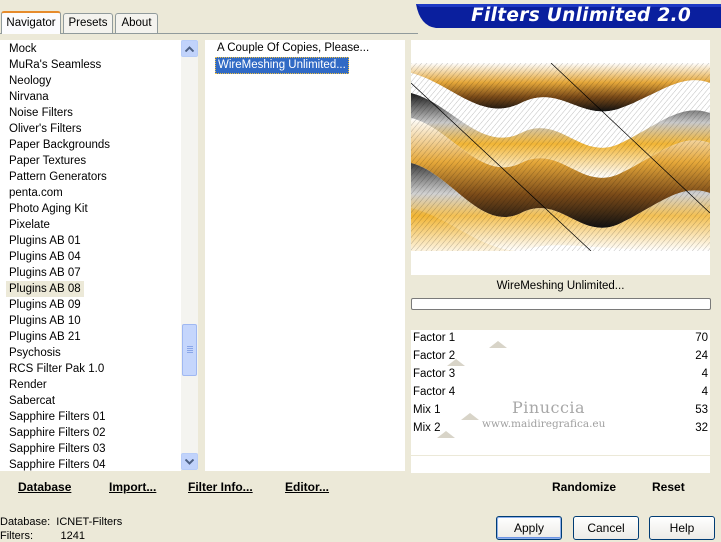 The width and height of the screenshot is (721, 542). I want to click on category-item: Sapphire Filters 01, so click(57, 417).